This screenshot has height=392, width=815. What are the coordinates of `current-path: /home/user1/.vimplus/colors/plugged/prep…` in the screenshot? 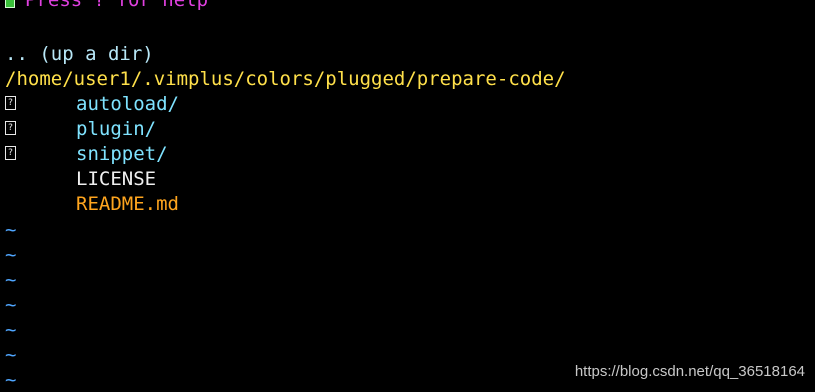 It's located at (285, 79).